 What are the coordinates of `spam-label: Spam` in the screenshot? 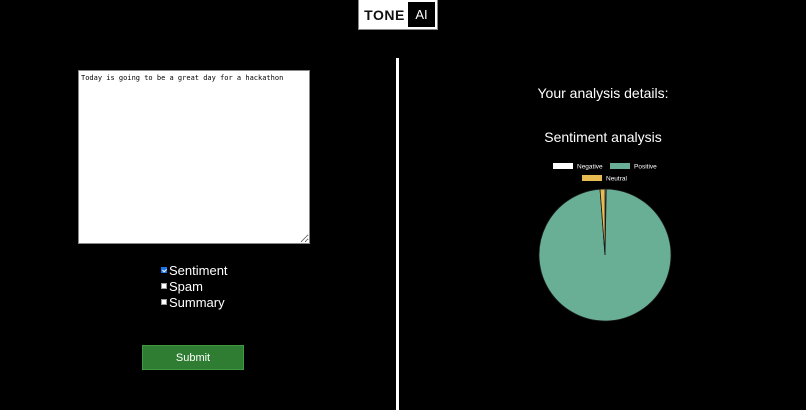 It's located at (186, 286).